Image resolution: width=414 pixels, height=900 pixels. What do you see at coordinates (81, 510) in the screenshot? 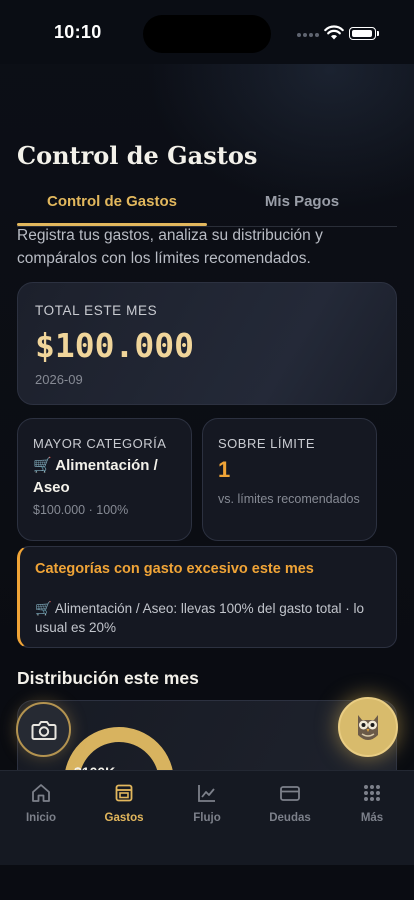
I see `top-category-meta: $100.000 · 100%` at bounding box center [81, 510].